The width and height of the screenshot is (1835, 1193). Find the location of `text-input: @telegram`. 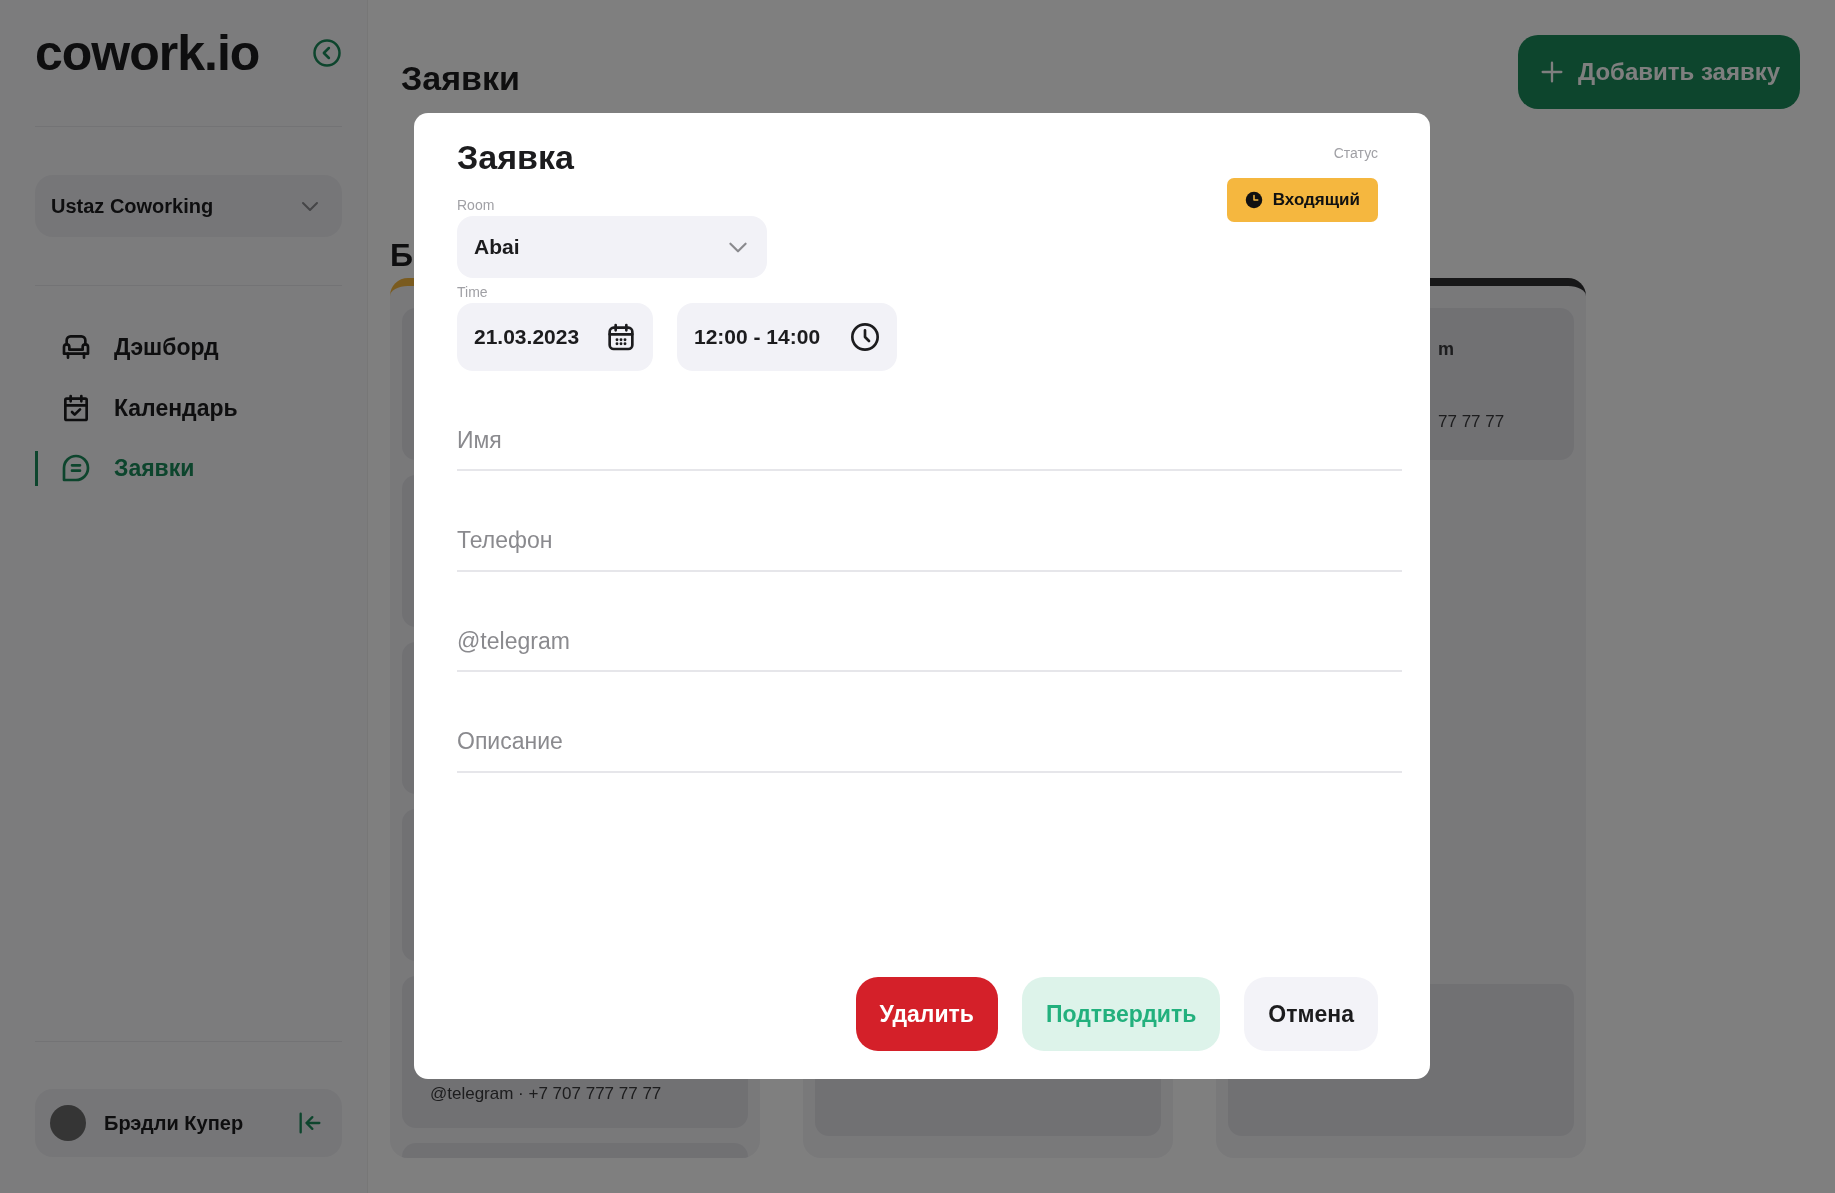

text-input: @telegram is located at coordinates (929, 642).